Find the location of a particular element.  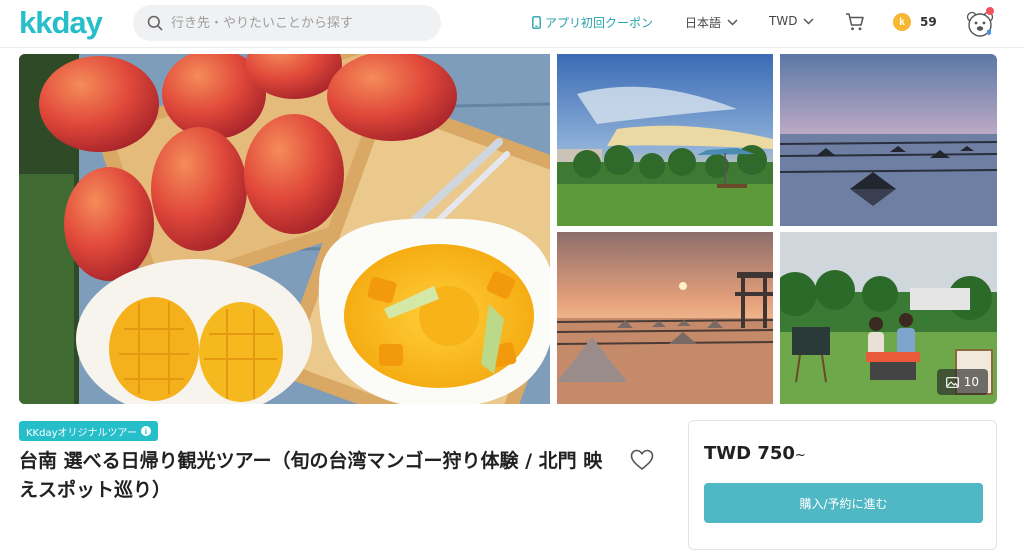

search-input is located at coordinates (296, 23).